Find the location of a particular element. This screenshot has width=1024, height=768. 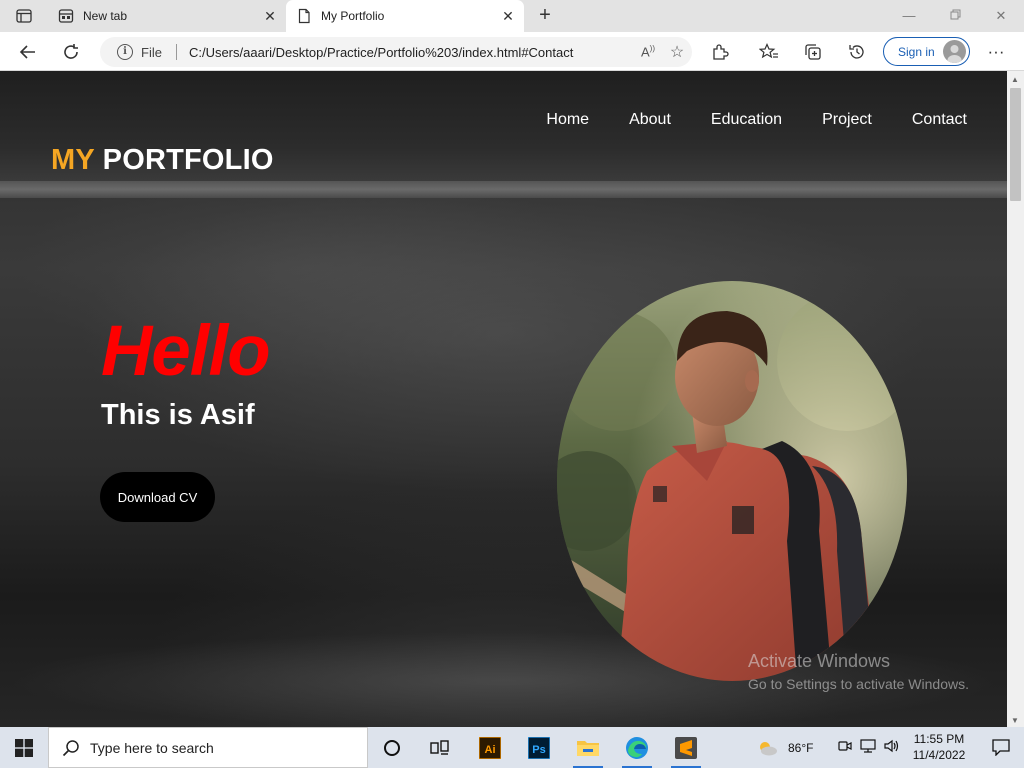

system-tray is located at coordinates (869, 747).